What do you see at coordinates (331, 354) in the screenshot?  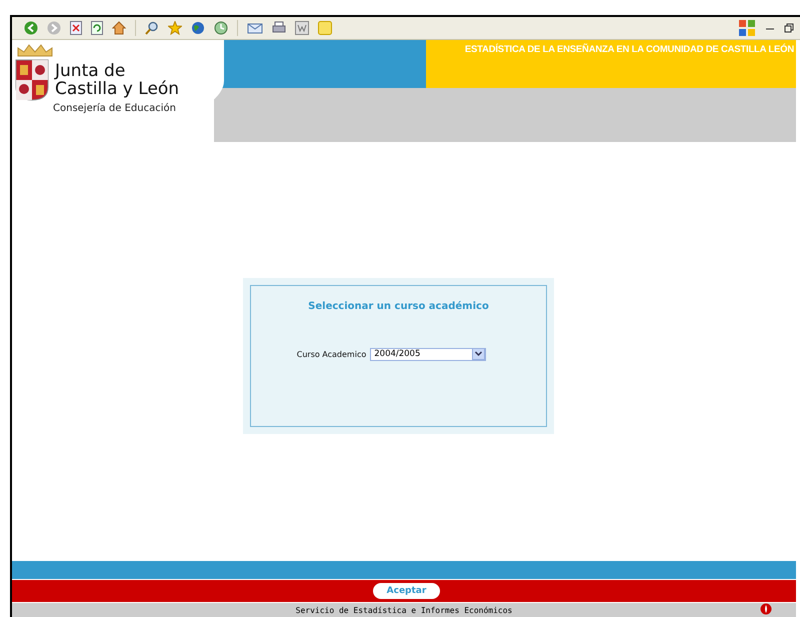 I see `field-label: Curso Academico` at bounding box center [331, 354].